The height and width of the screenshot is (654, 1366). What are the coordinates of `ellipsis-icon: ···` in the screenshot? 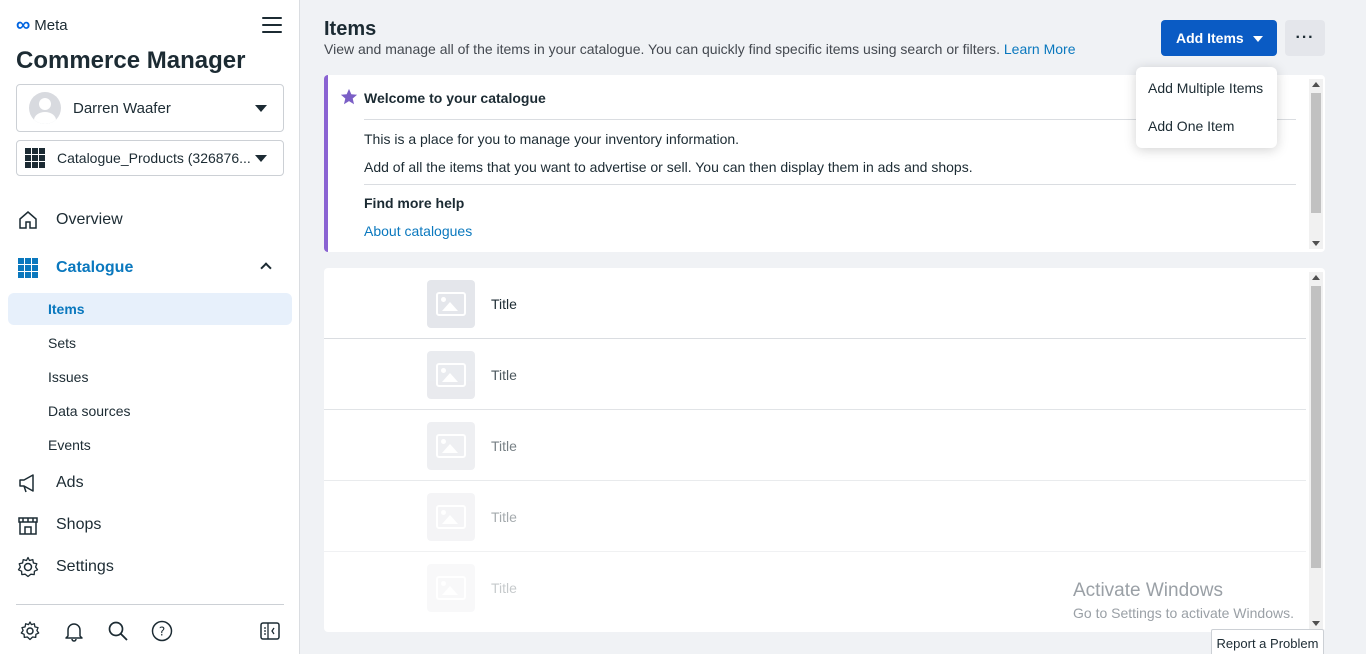 It's located at (1305, 37).